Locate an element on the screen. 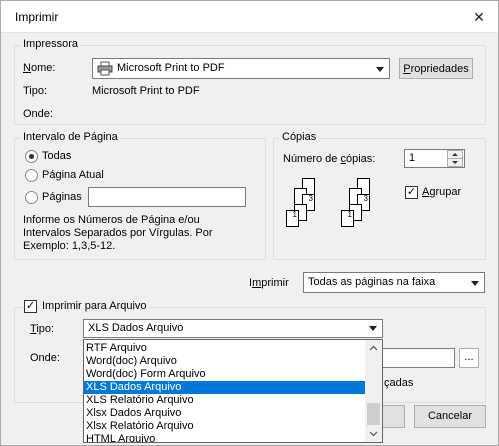  pages-radio is located at coordinates (31, 197).